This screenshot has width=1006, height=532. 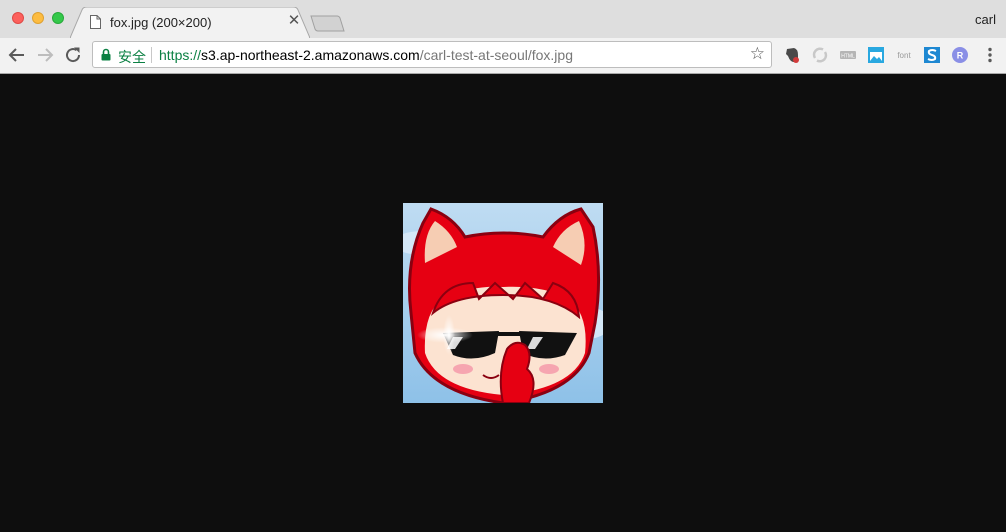 I want to click on window-maximize-button, so click(x=58, y=18).